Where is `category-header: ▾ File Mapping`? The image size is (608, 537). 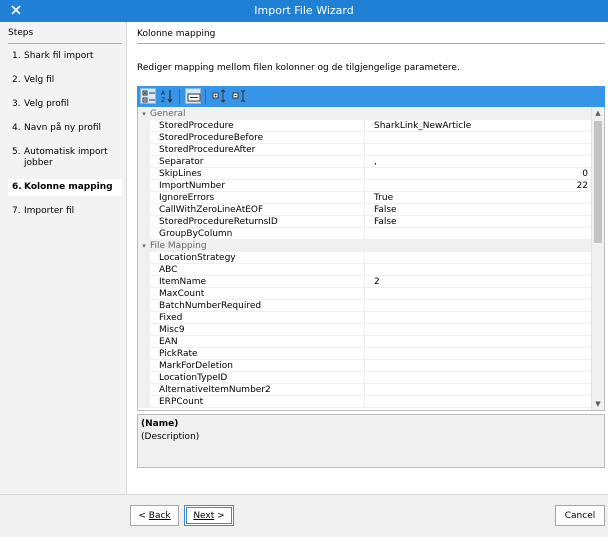 category-header: ▾ File Mapping is located at coordinates (365, 246).